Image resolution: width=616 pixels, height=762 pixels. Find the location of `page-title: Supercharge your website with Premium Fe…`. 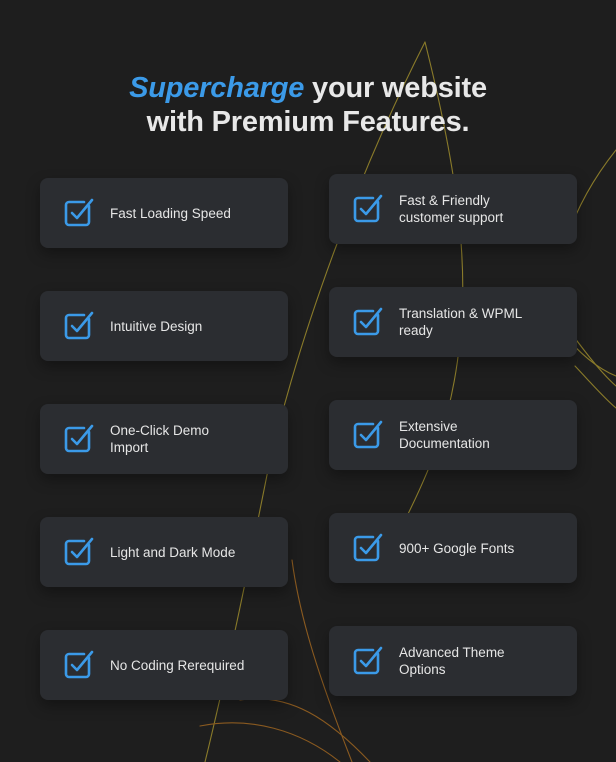

page-title: Supercharge your website with Premium Fe… is located at coordinates (308, 105).